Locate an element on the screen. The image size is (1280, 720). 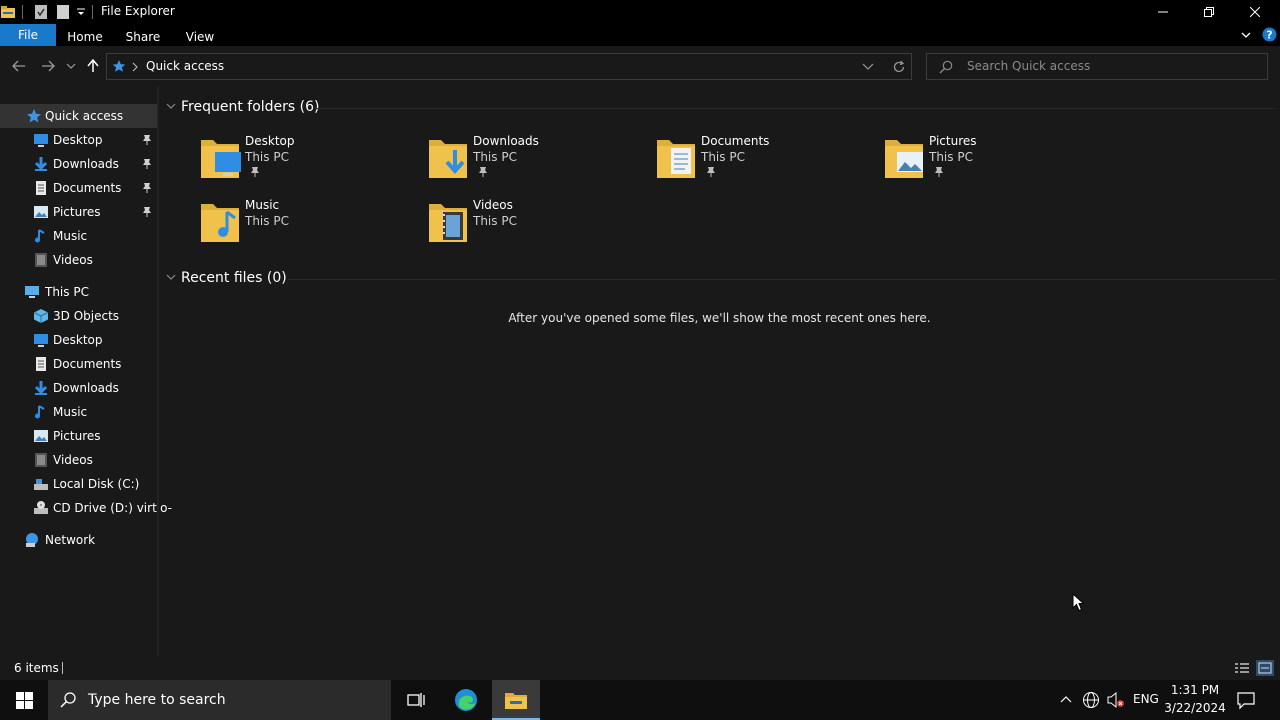
frequent-folders-heading: Frequent folders (6) is located at coordinates (250, 107).